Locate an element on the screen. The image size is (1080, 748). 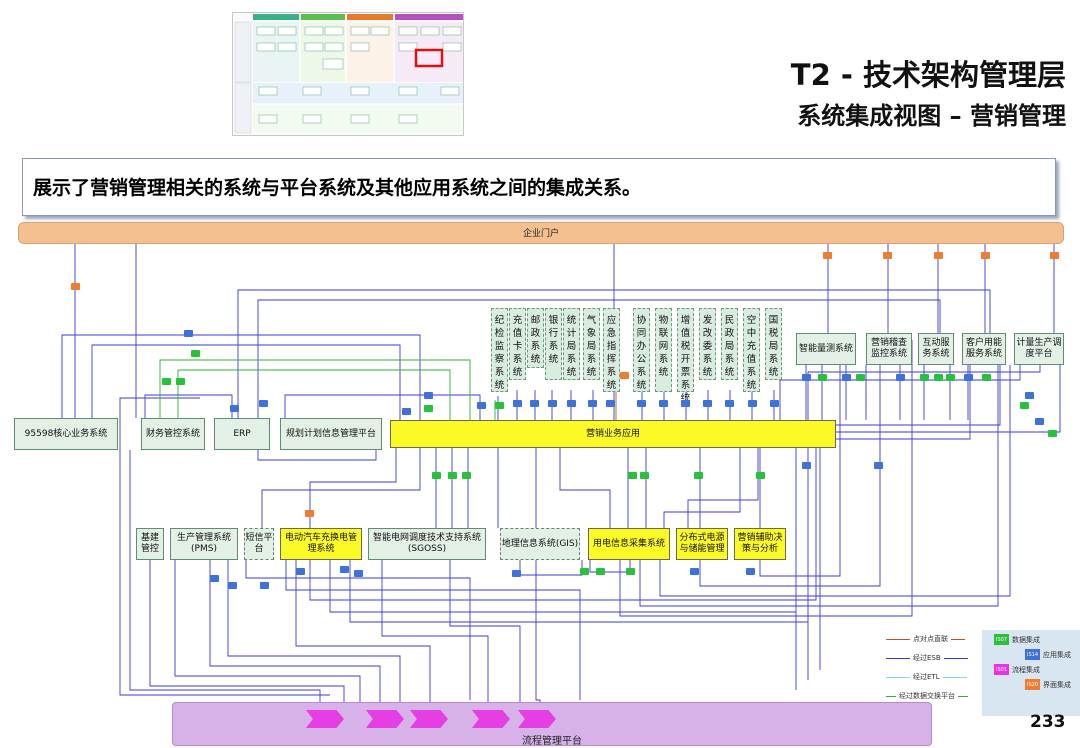
system-ev: 电动汽车充换电管理系统 is located at coordinates (321, 544).